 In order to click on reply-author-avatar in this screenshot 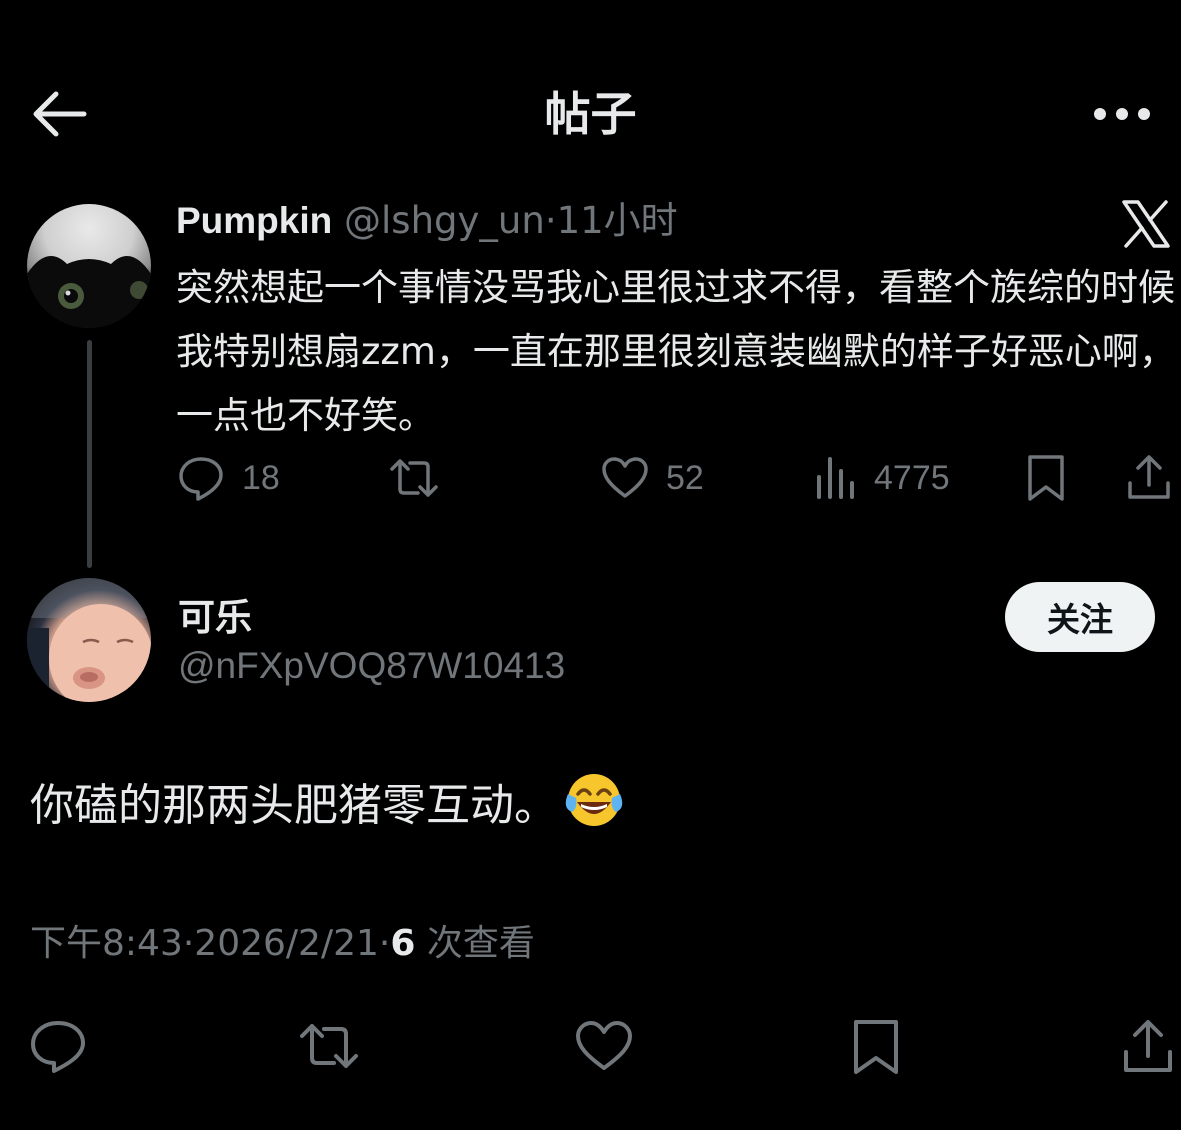, I will do `click(89, 640)`.